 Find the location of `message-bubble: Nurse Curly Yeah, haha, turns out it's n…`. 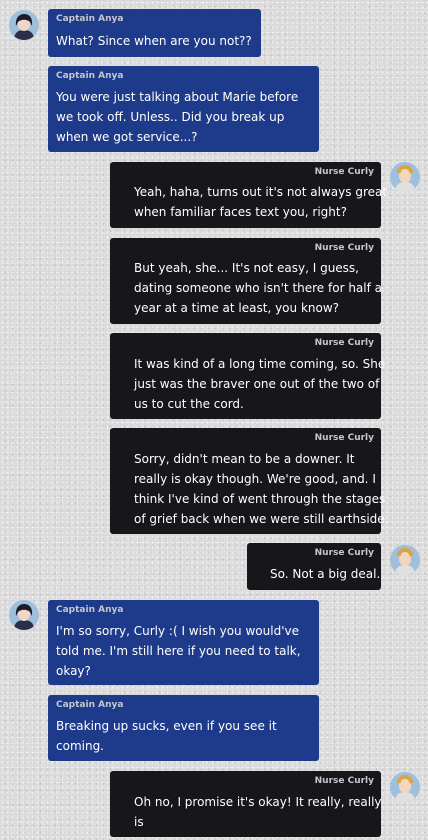

message-bubble: Nurse Curly Yeah, haha, turns out it's n… is located at coordinates (248, 195).